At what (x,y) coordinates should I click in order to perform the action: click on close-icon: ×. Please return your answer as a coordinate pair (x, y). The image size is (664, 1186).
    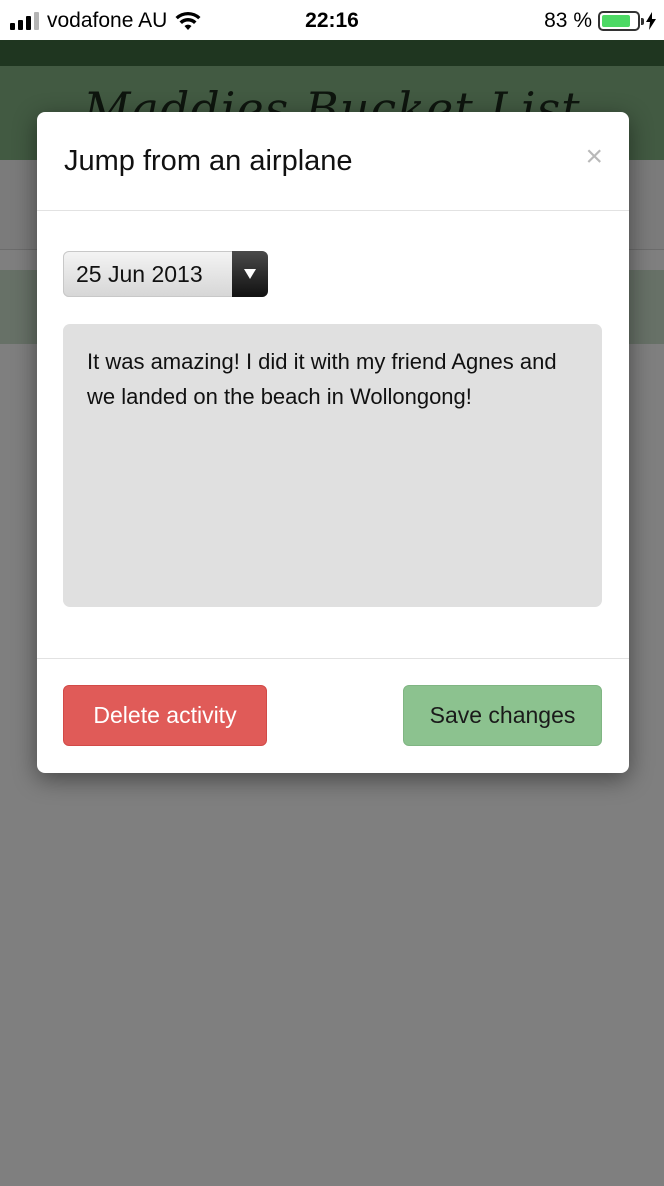
    Looking at the image, I should click on (594, 157).